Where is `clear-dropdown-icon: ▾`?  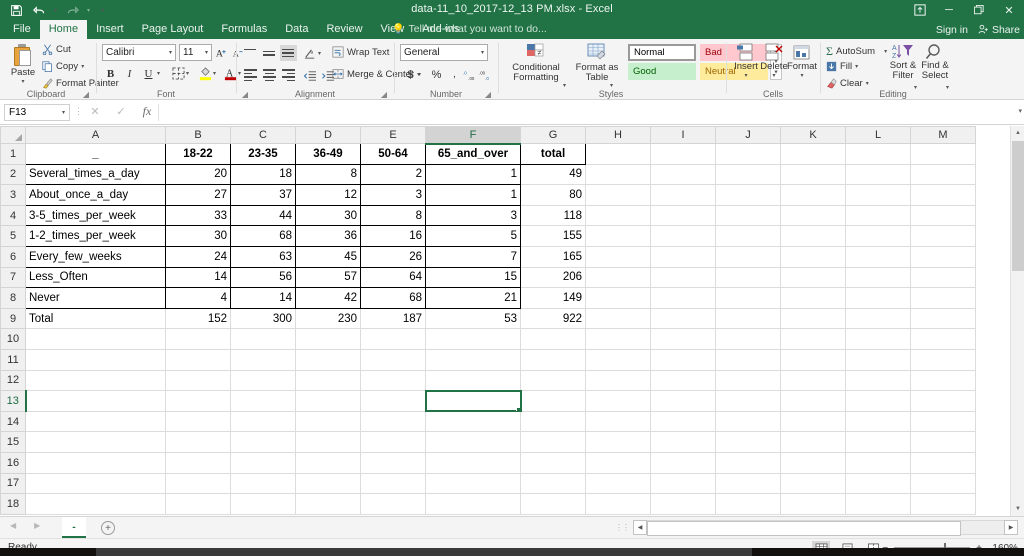
clear-dropdown-icon: ▾ is located at coordinates (867, 83).